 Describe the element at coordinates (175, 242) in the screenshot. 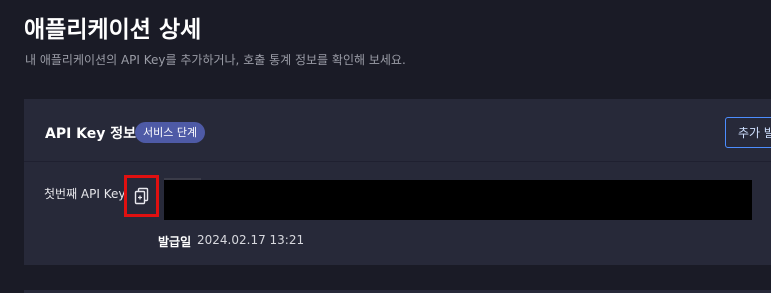

I see `issued-date-label: 발급일` at that location.